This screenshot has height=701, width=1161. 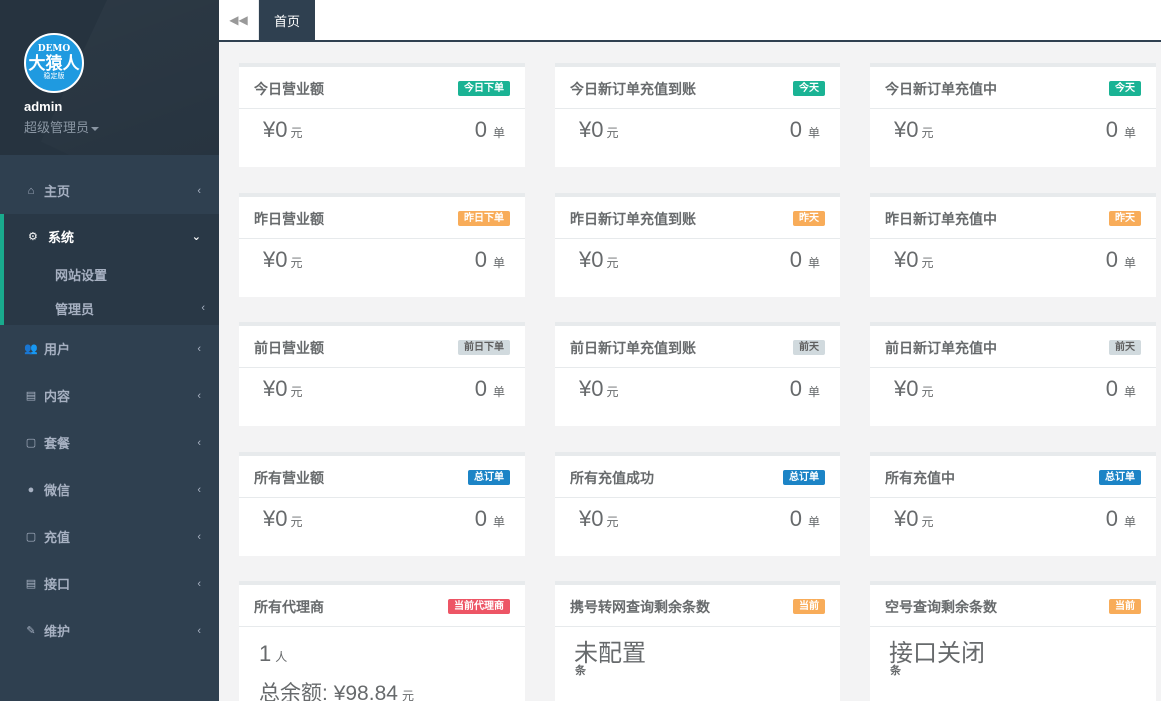 I want to click on stat-card: 前日新订单充值到账 前天 ¥0 元 0 单, so click(x=697, y=374).